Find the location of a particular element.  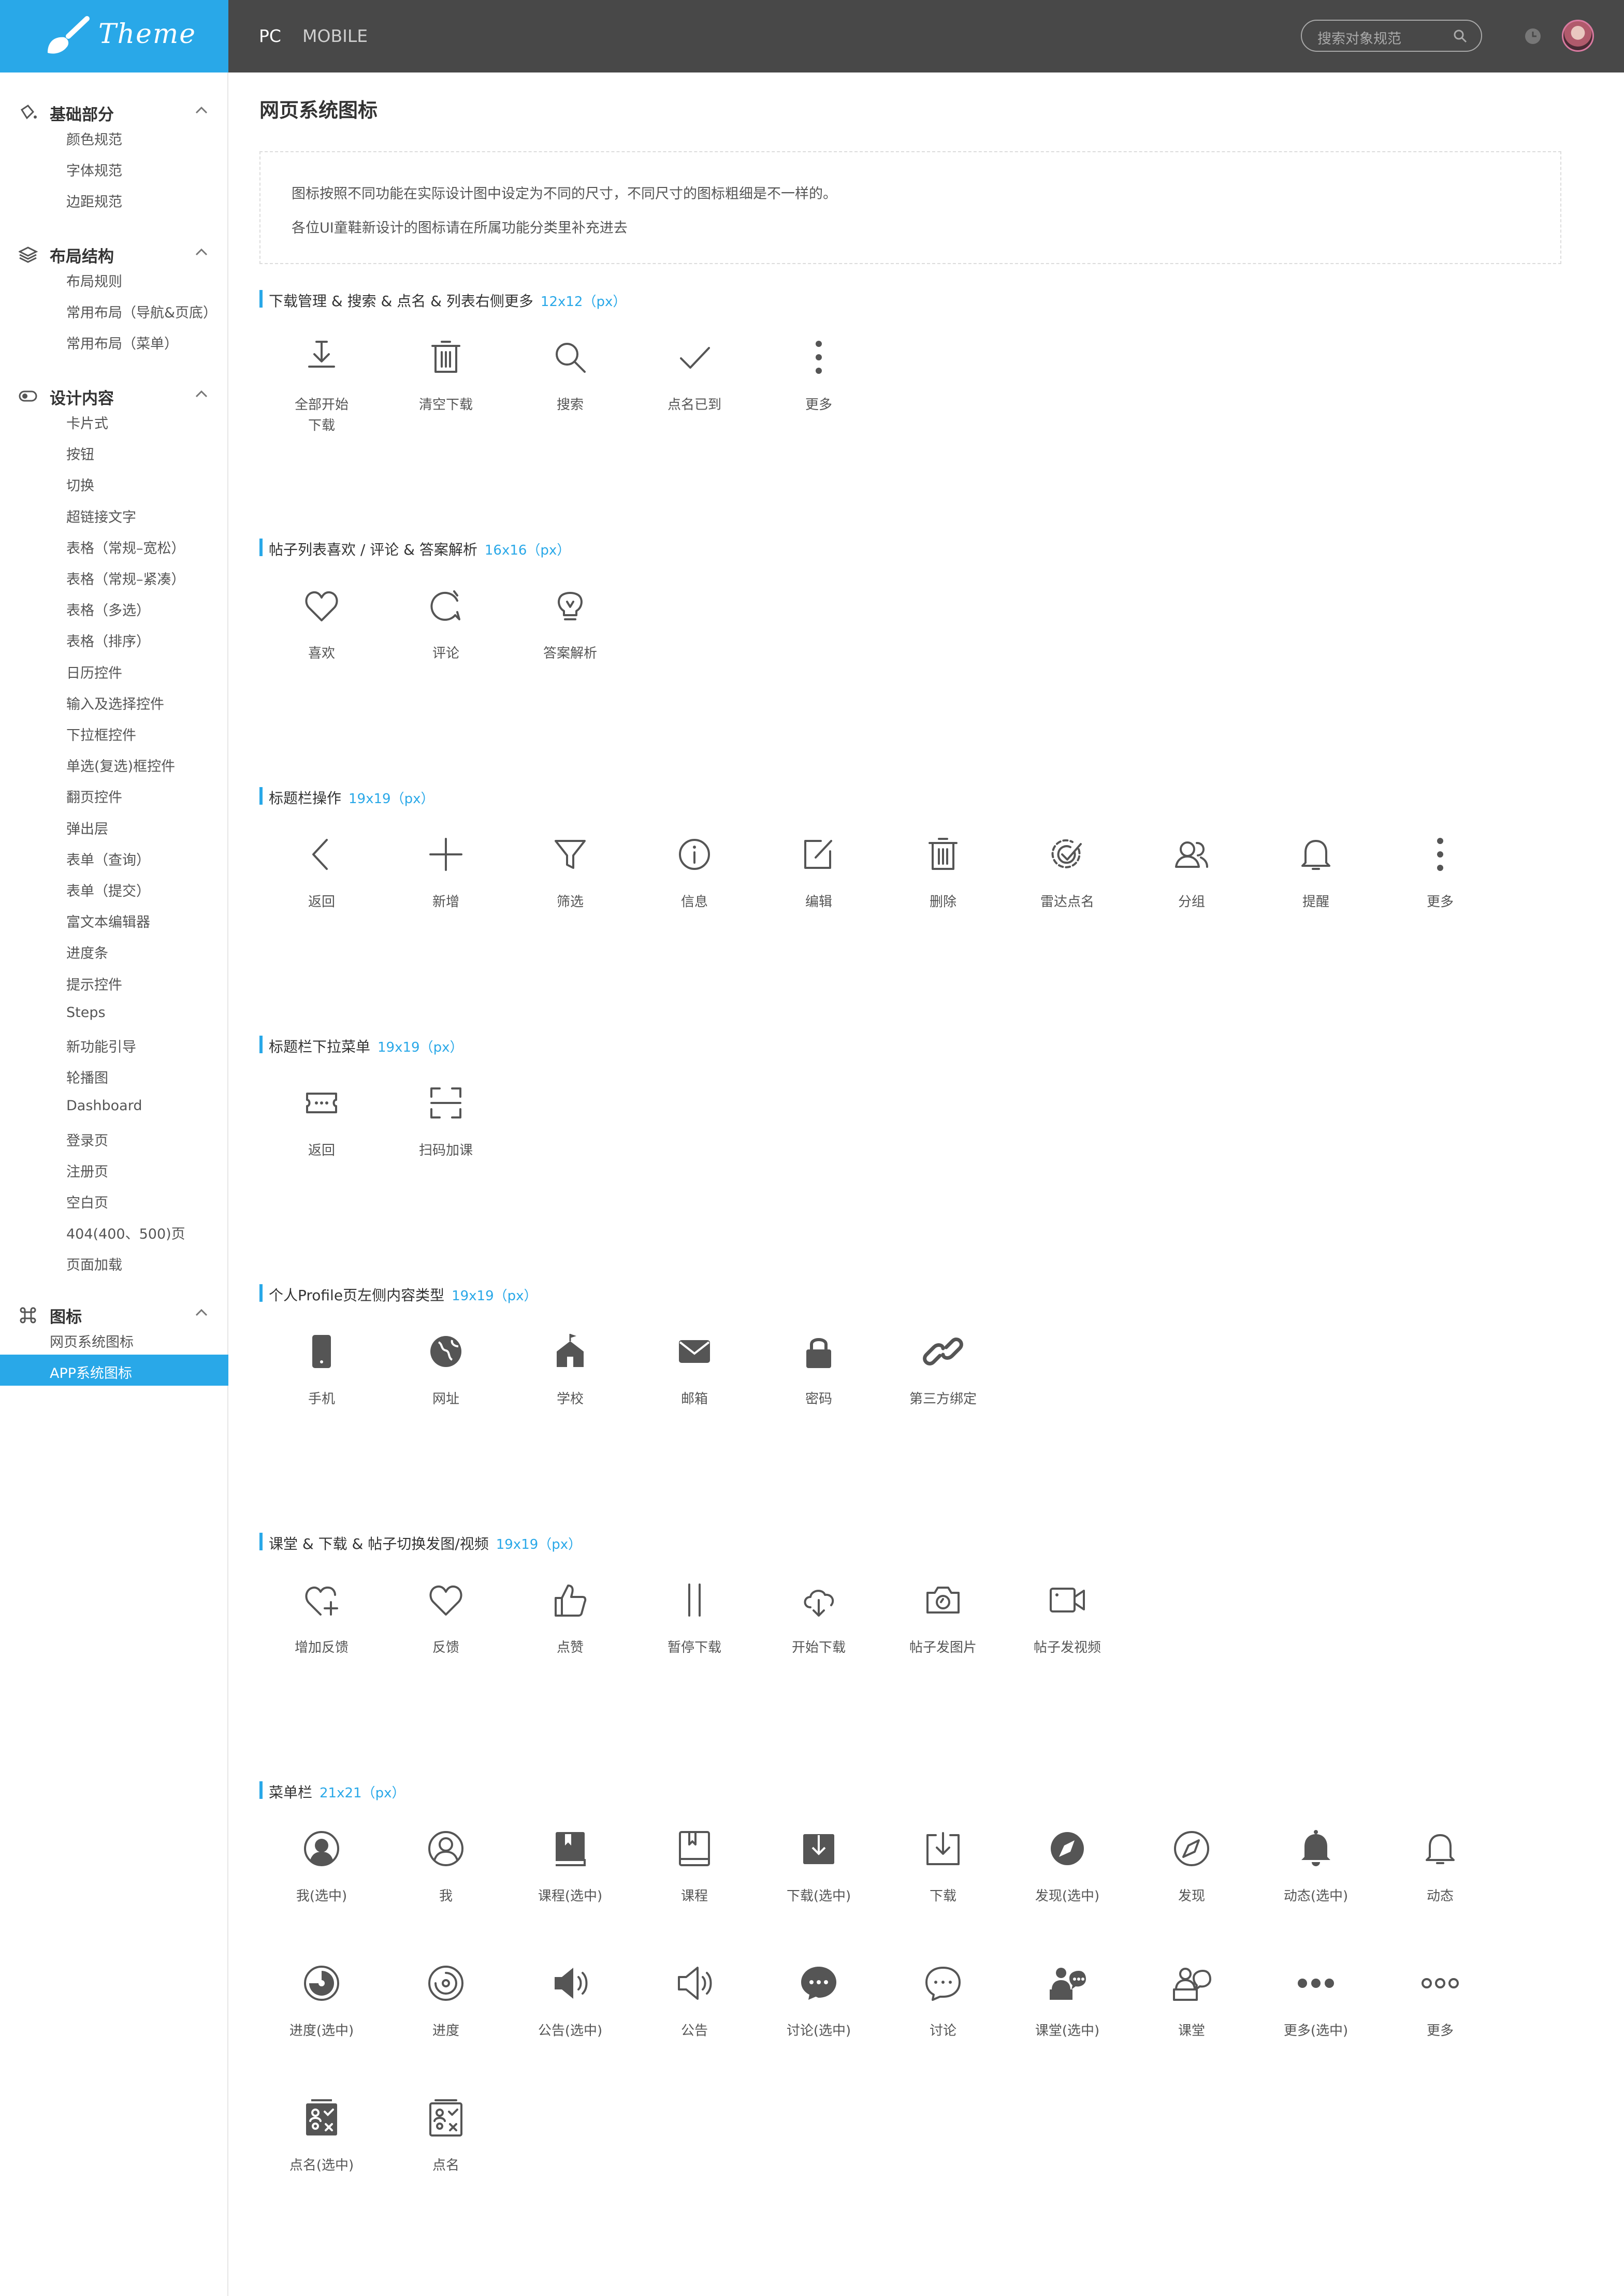

sidebar-item: 日历控件 is located at coordinates (114, 670).